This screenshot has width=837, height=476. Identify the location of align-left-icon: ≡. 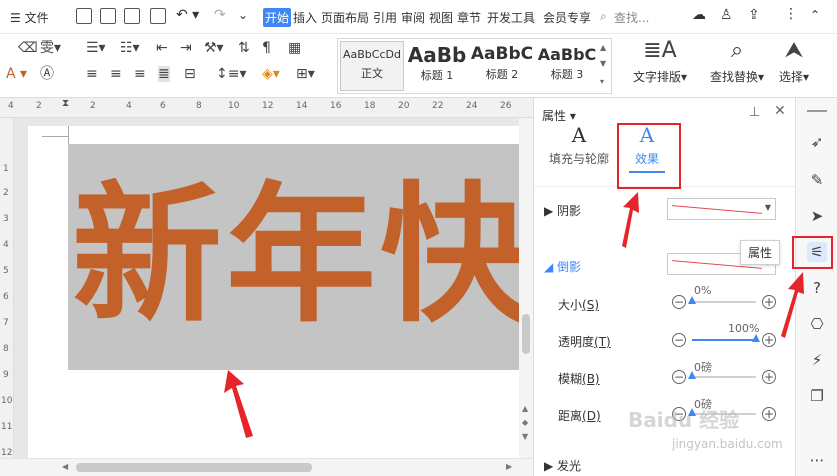
(92, 74).